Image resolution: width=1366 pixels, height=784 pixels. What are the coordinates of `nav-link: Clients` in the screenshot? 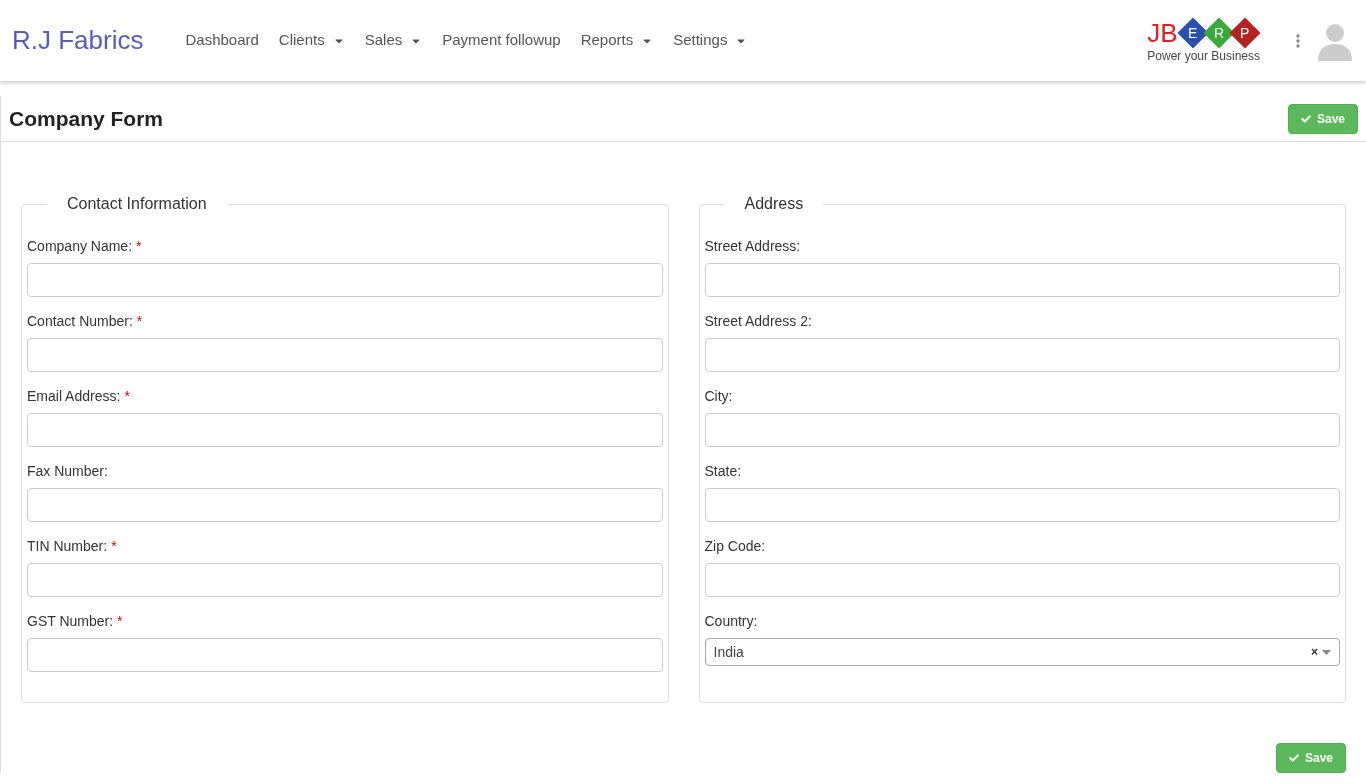 It's located at (311, 40).